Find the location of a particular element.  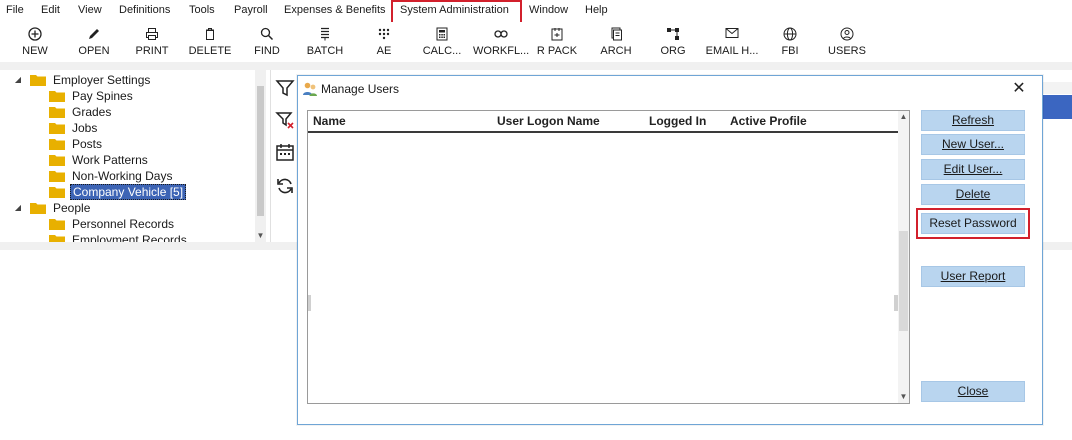

tree-item-employment-records: Employment Records is located at coordinates (119, 237).